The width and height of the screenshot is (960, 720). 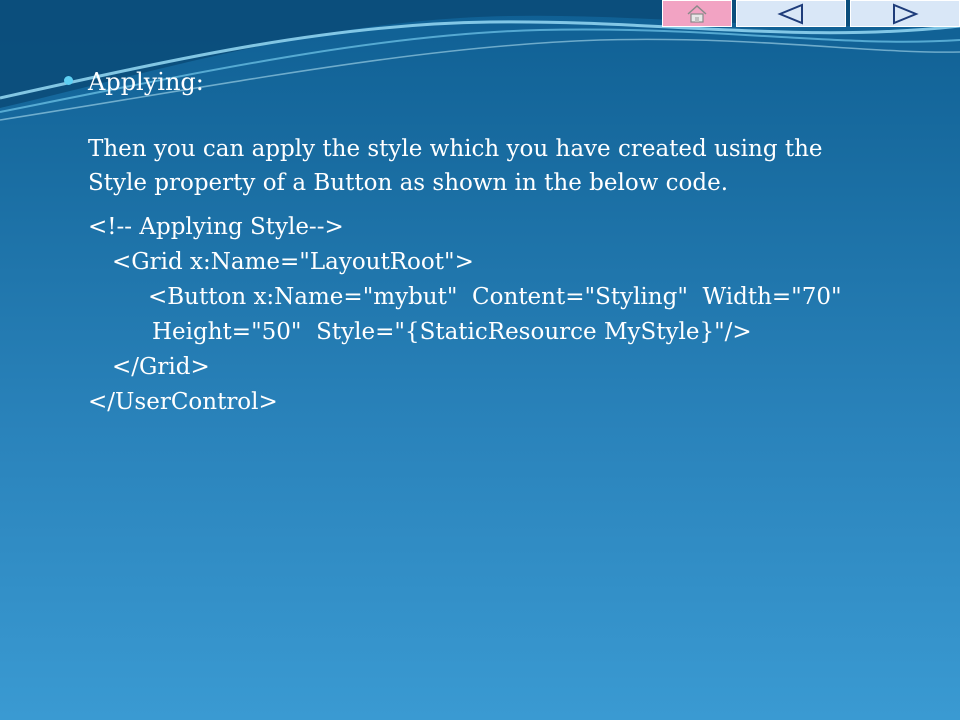 I want to click on navigation-bar, so click(x=809, y=13).